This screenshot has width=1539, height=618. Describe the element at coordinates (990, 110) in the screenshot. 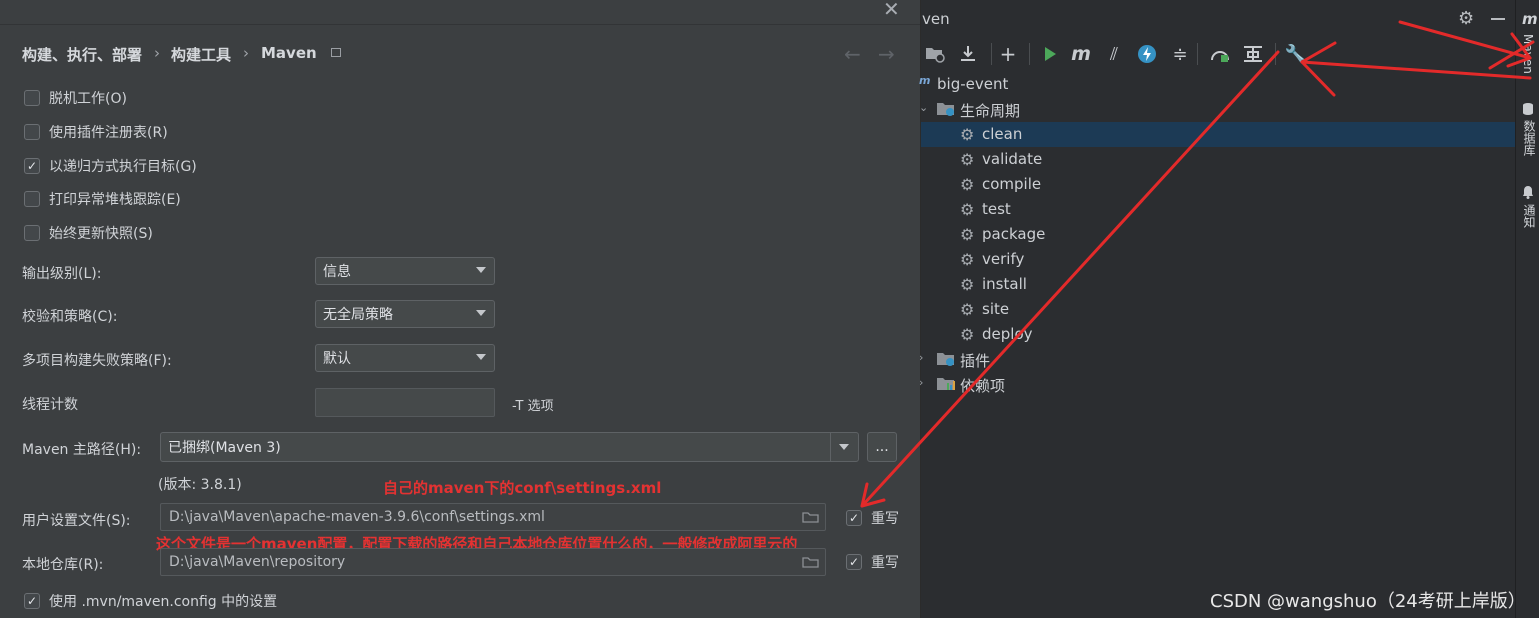

I see `lifecycle-node: 生命周期` at that location.